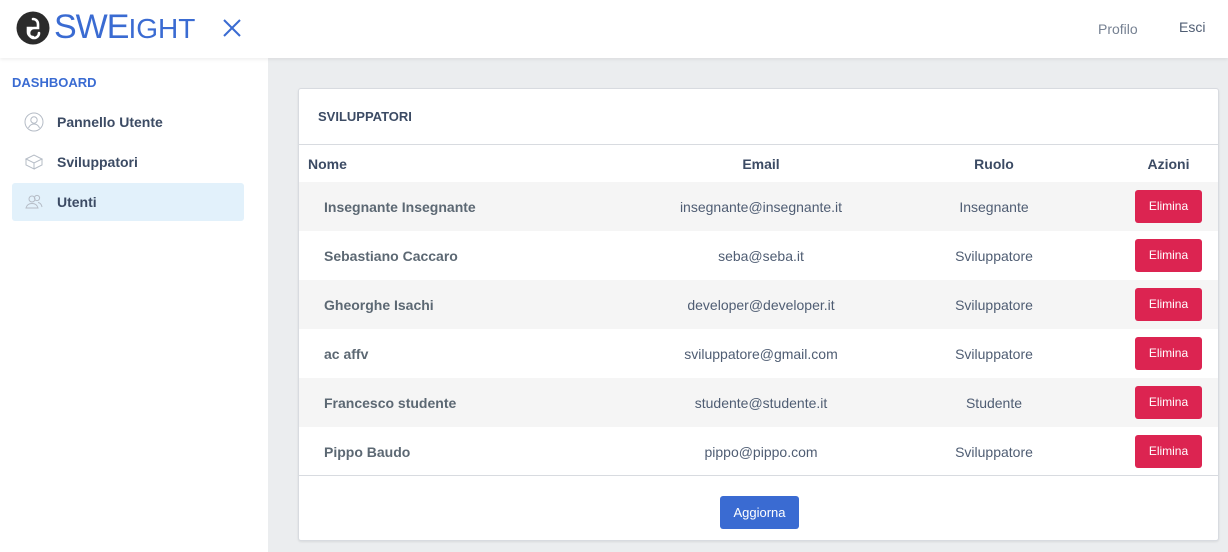 This screenshot has width=1228, height=552. What do you see at coordinates (391, 255) in the screenshot?
I see `user-name: Sebastiano Caccaro` at bounding box center [391, 255].